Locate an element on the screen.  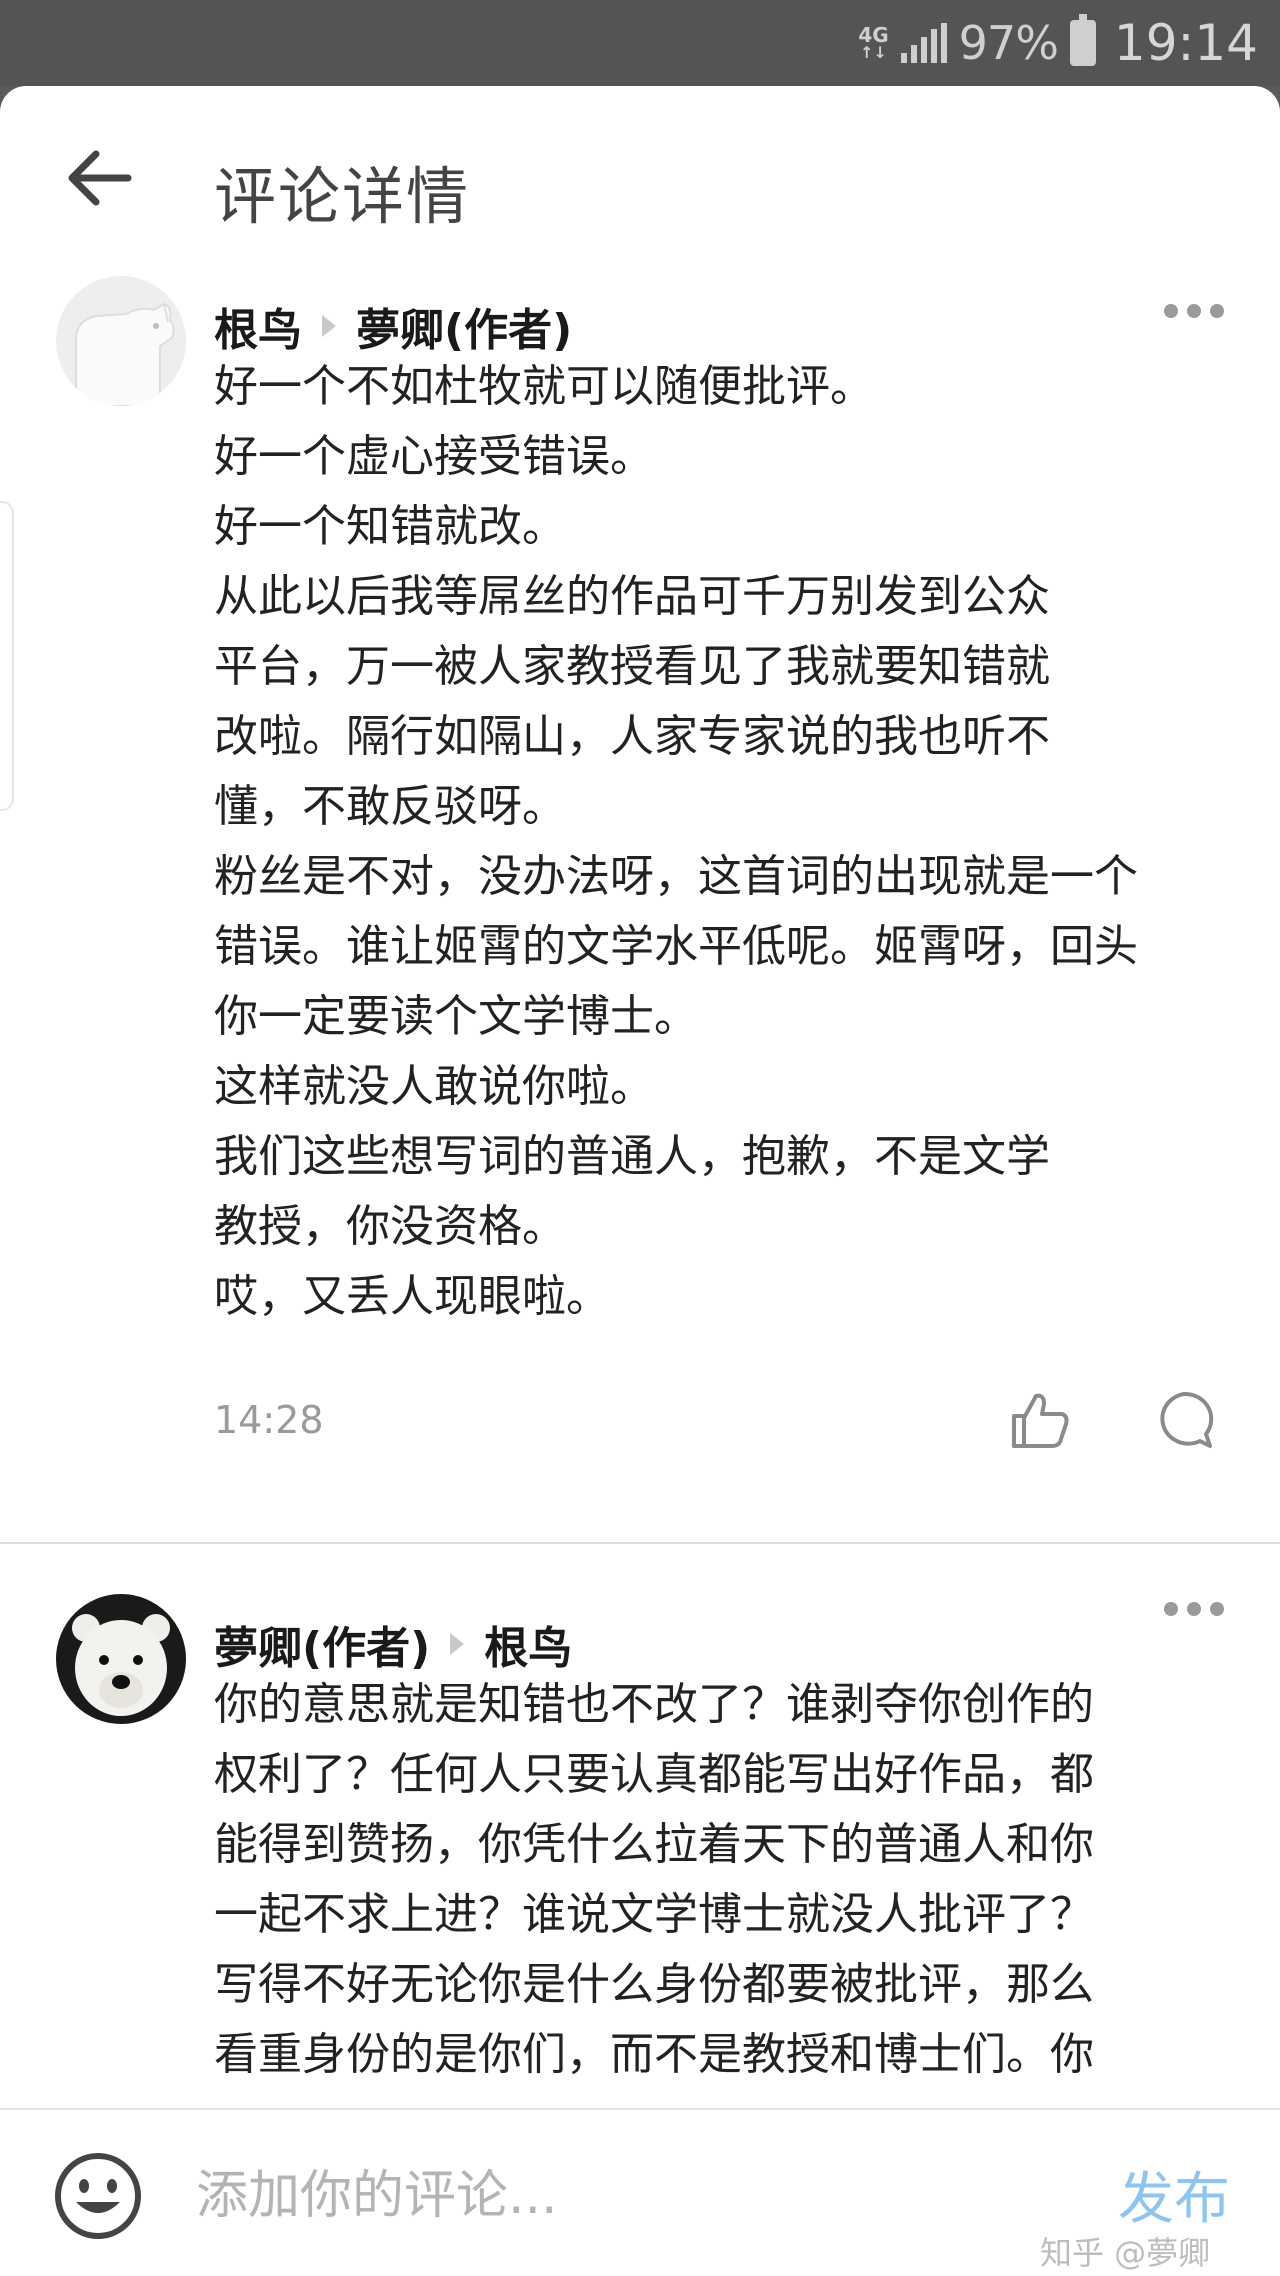
comment-line: 平台，万一被人家教授看见了我就要知错就 is located at coordinates (632, 666).